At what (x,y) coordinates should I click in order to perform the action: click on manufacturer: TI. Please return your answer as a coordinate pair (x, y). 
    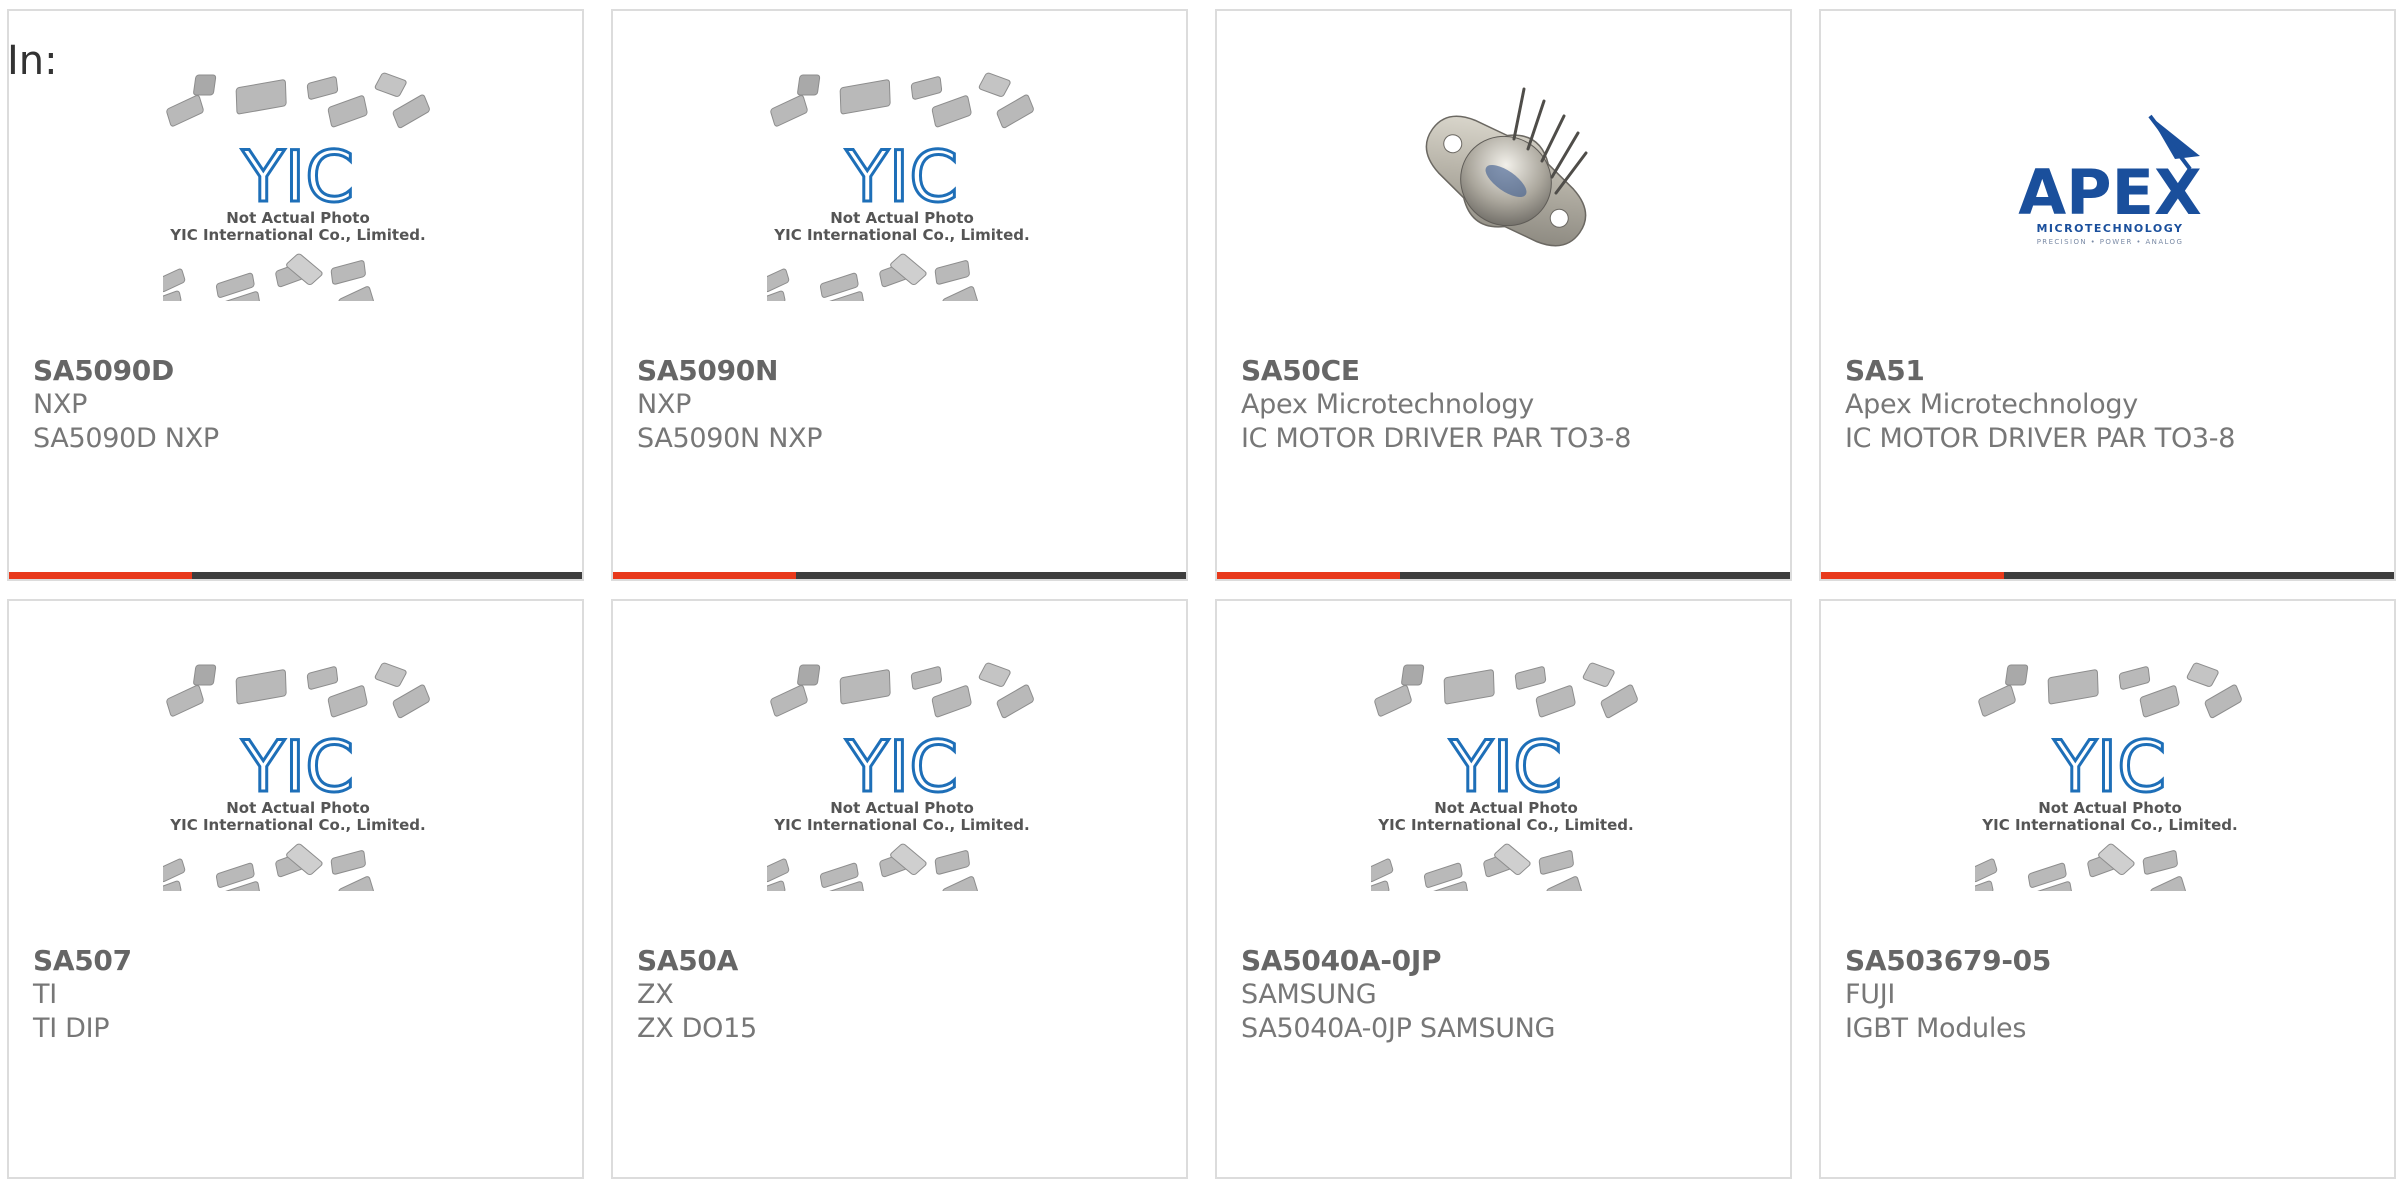
    Looking at the image, I should click on (45, 994).